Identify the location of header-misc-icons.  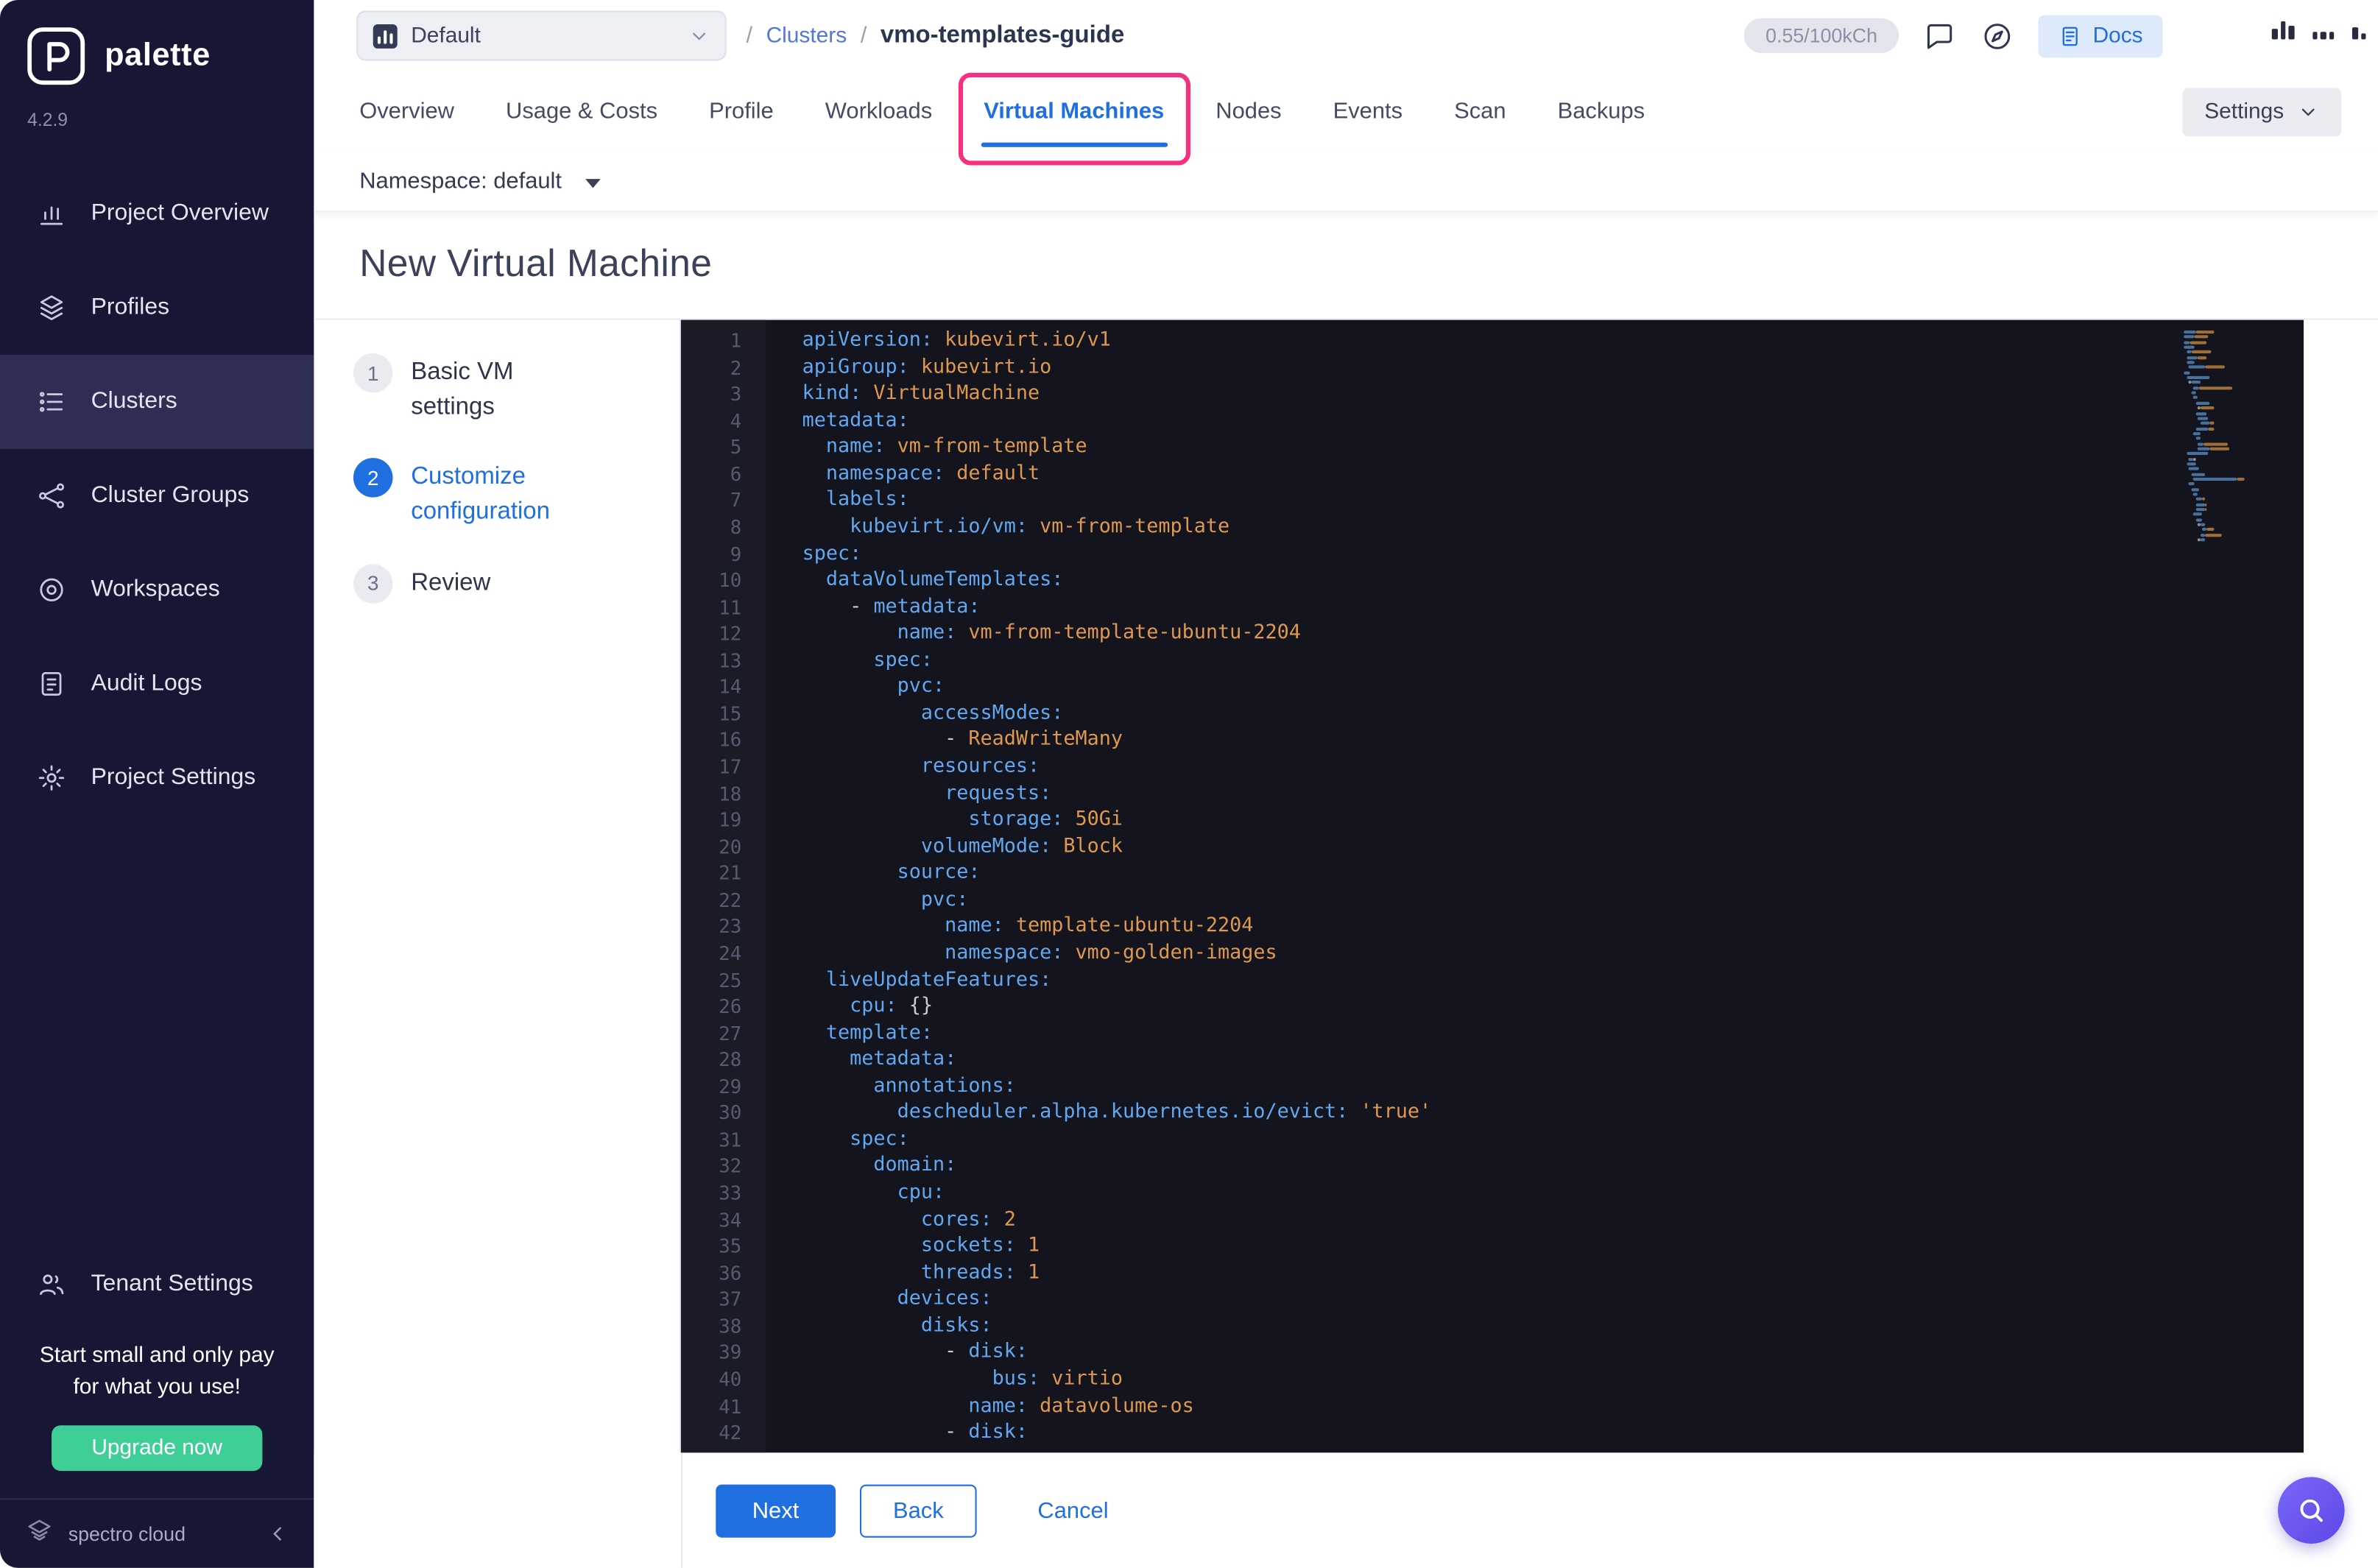
(2318, 31).